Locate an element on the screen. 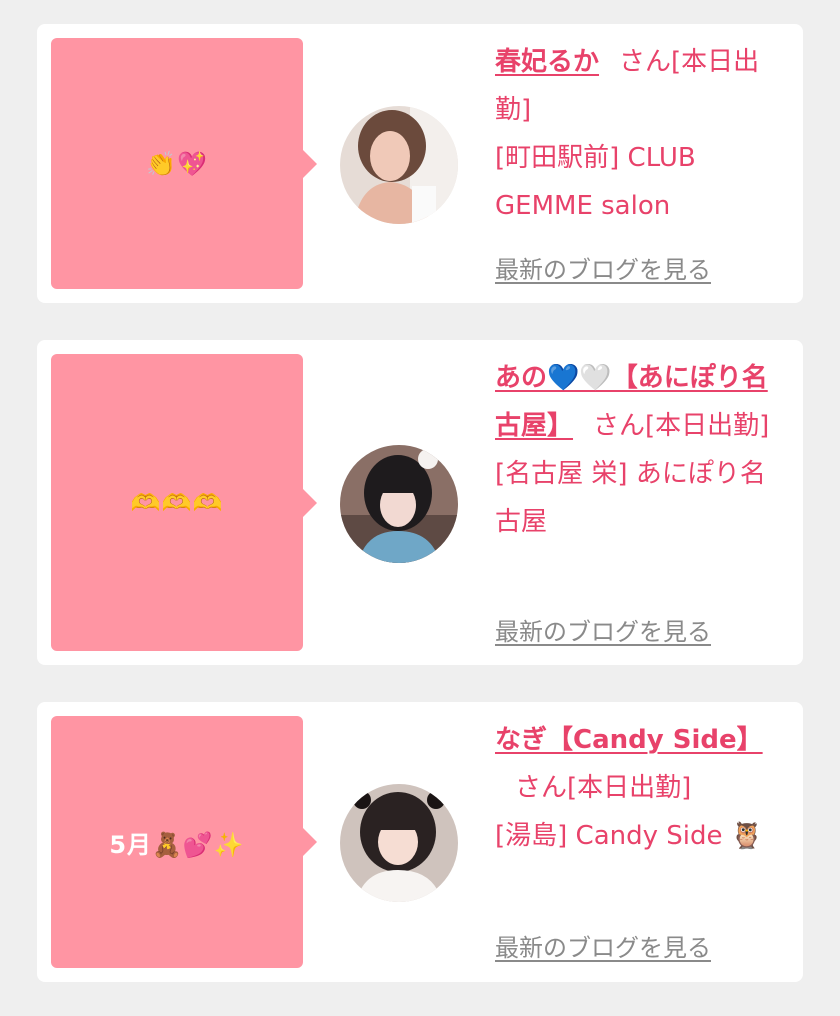  speech-bubble: 5月🧸💕✨ is located at coordinates (184, 842).